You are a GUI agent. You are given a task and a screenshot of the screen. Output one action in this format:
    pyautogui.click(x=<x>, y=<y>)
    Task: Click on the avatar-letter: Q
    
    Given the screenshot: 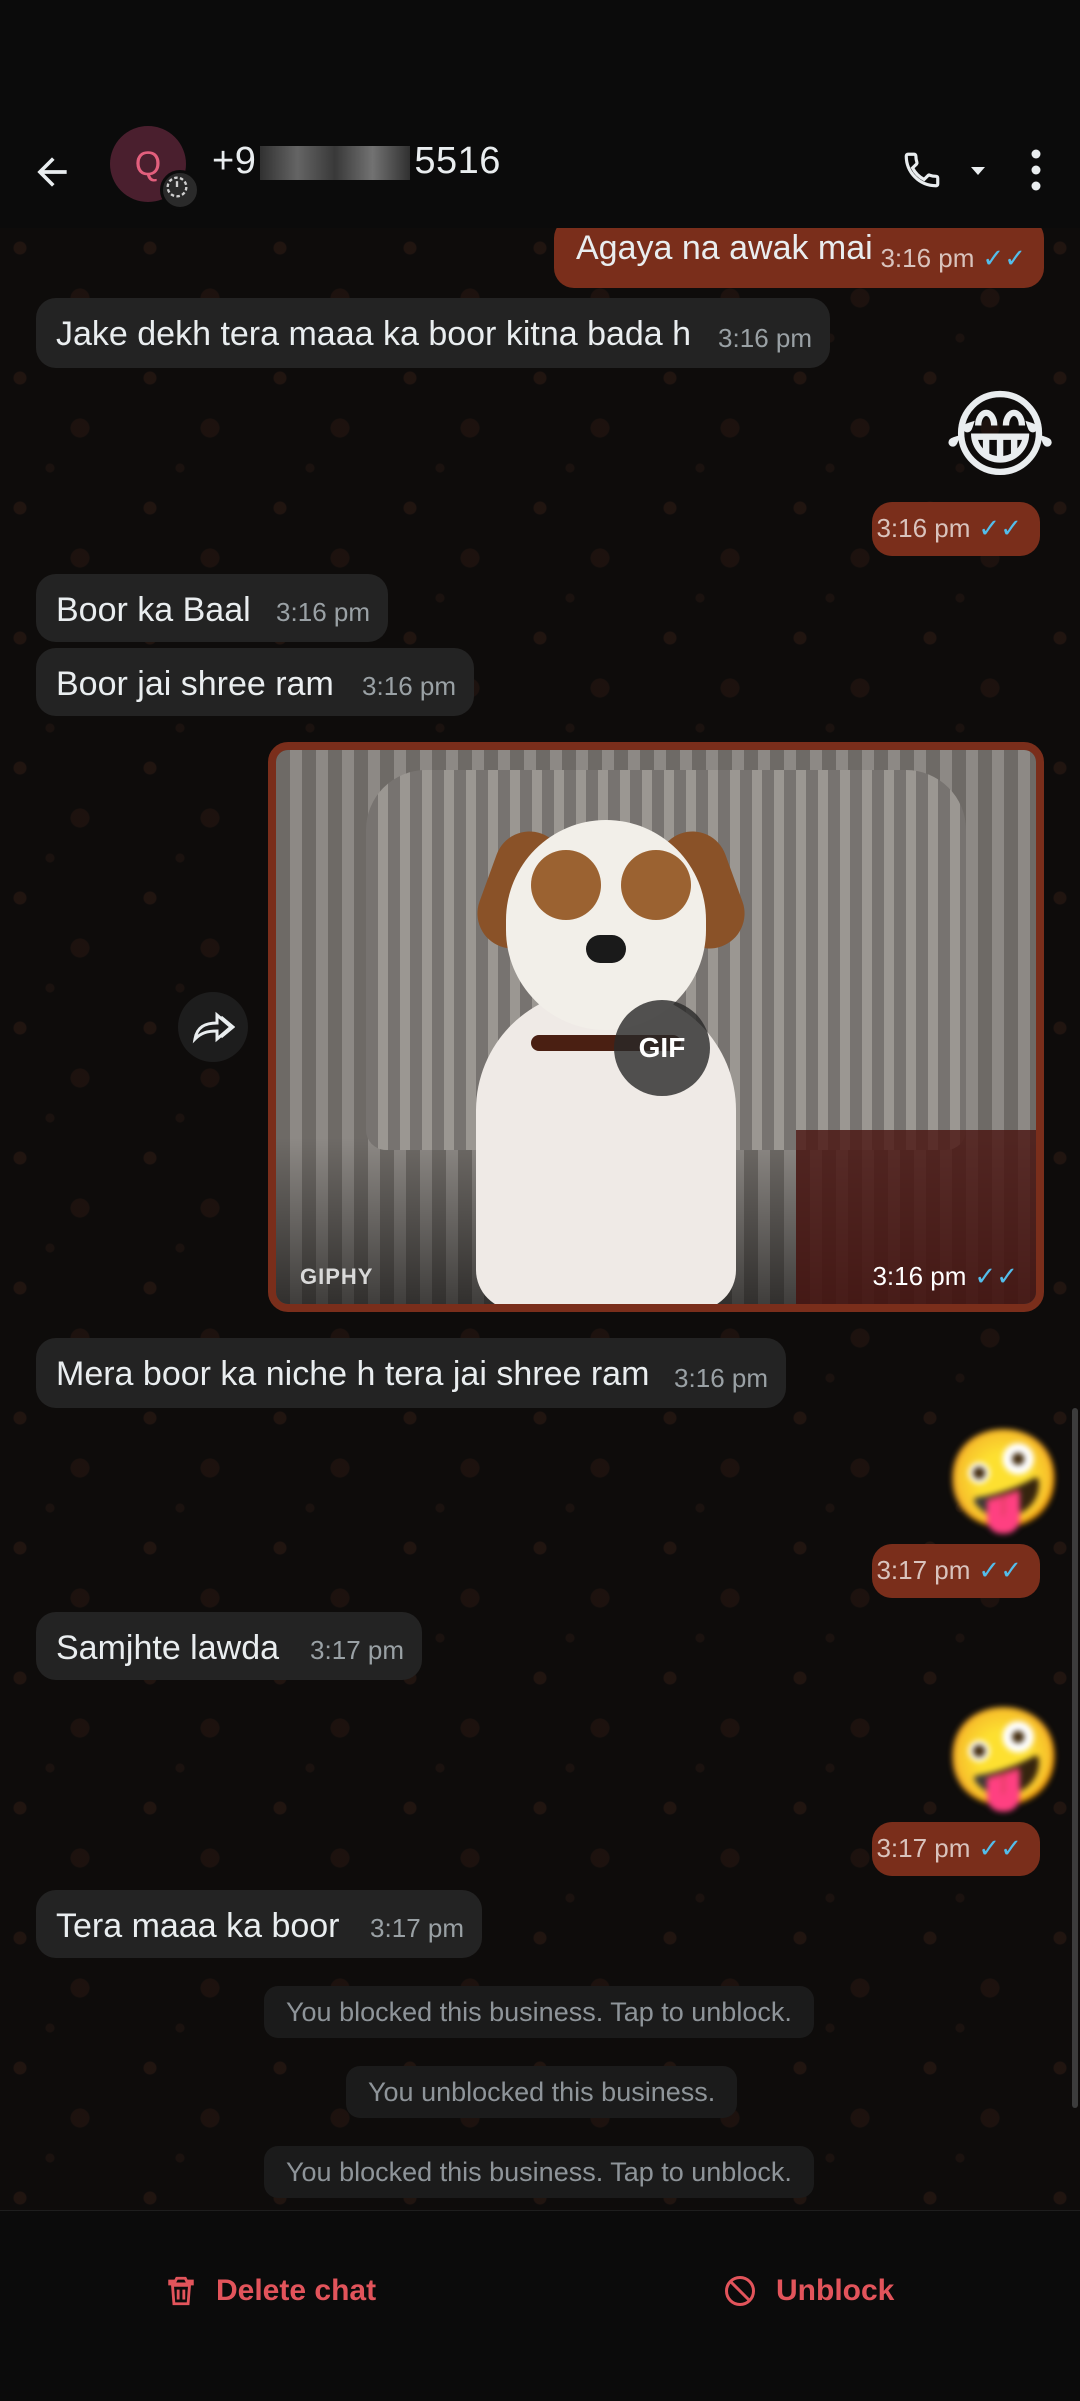 What is the action you would take?
    pyautogui.click(x=148, y=163)
    